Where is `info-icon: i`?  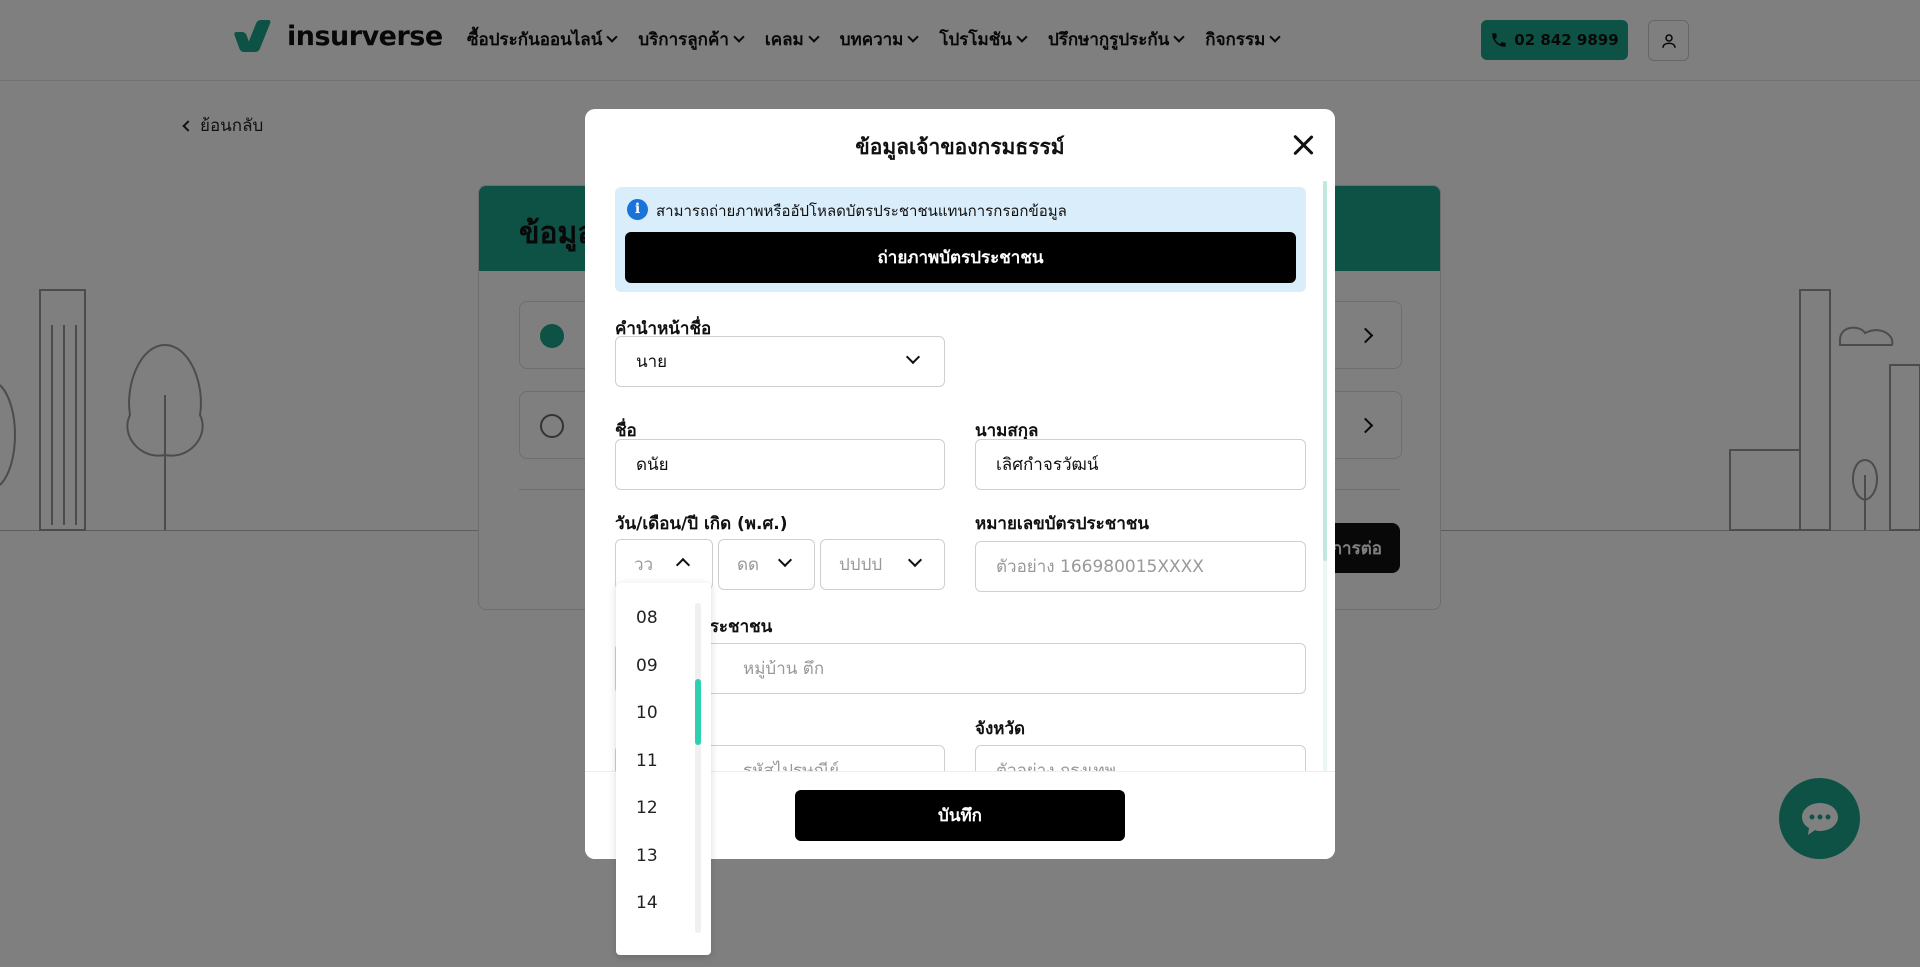 info-icon: i is located at coordinates (637, 209).